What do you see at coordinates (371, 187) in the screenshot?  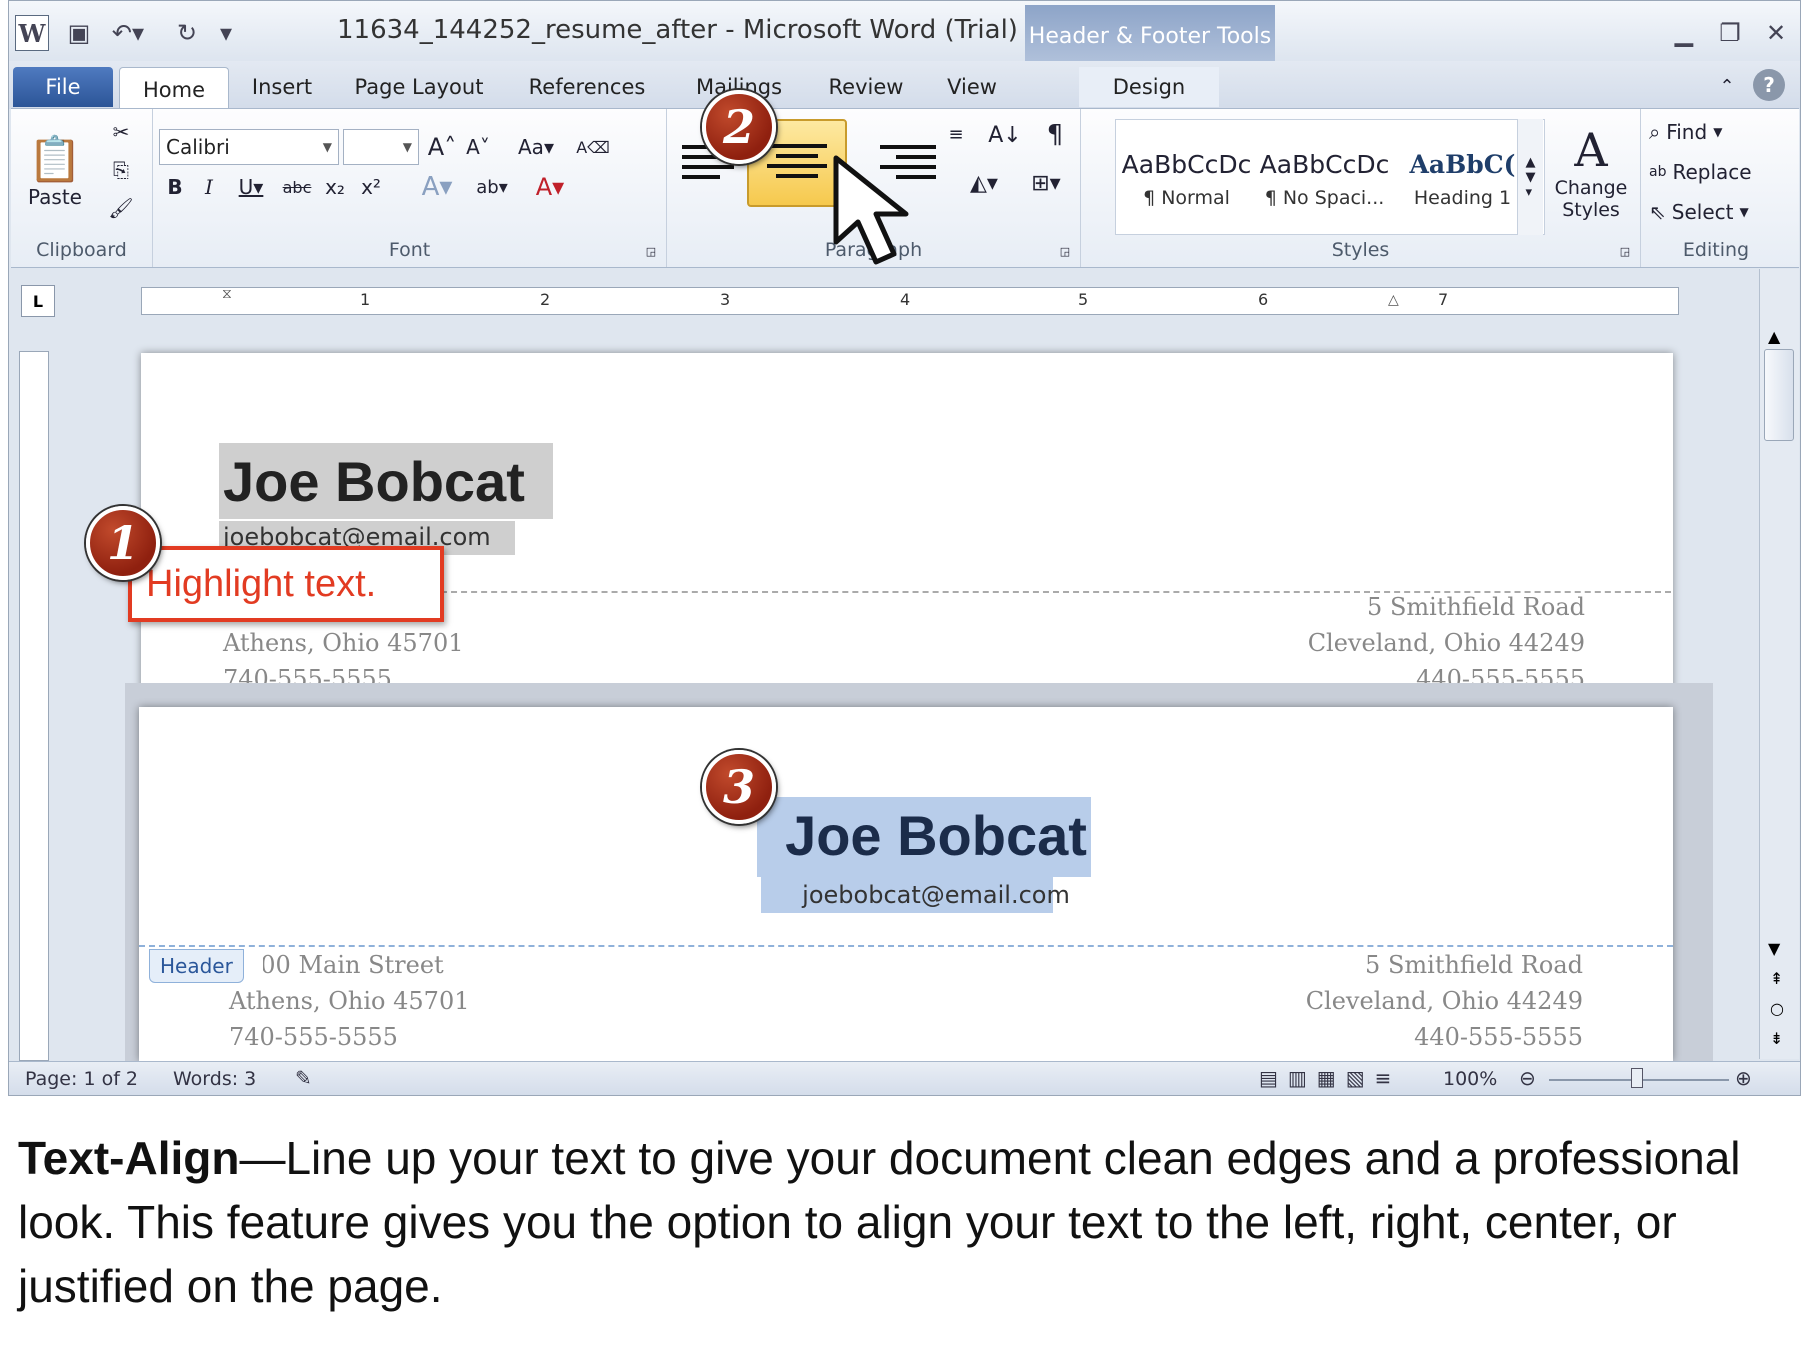 I see `superscript-icon: x²` at bounding box center [371, 187].